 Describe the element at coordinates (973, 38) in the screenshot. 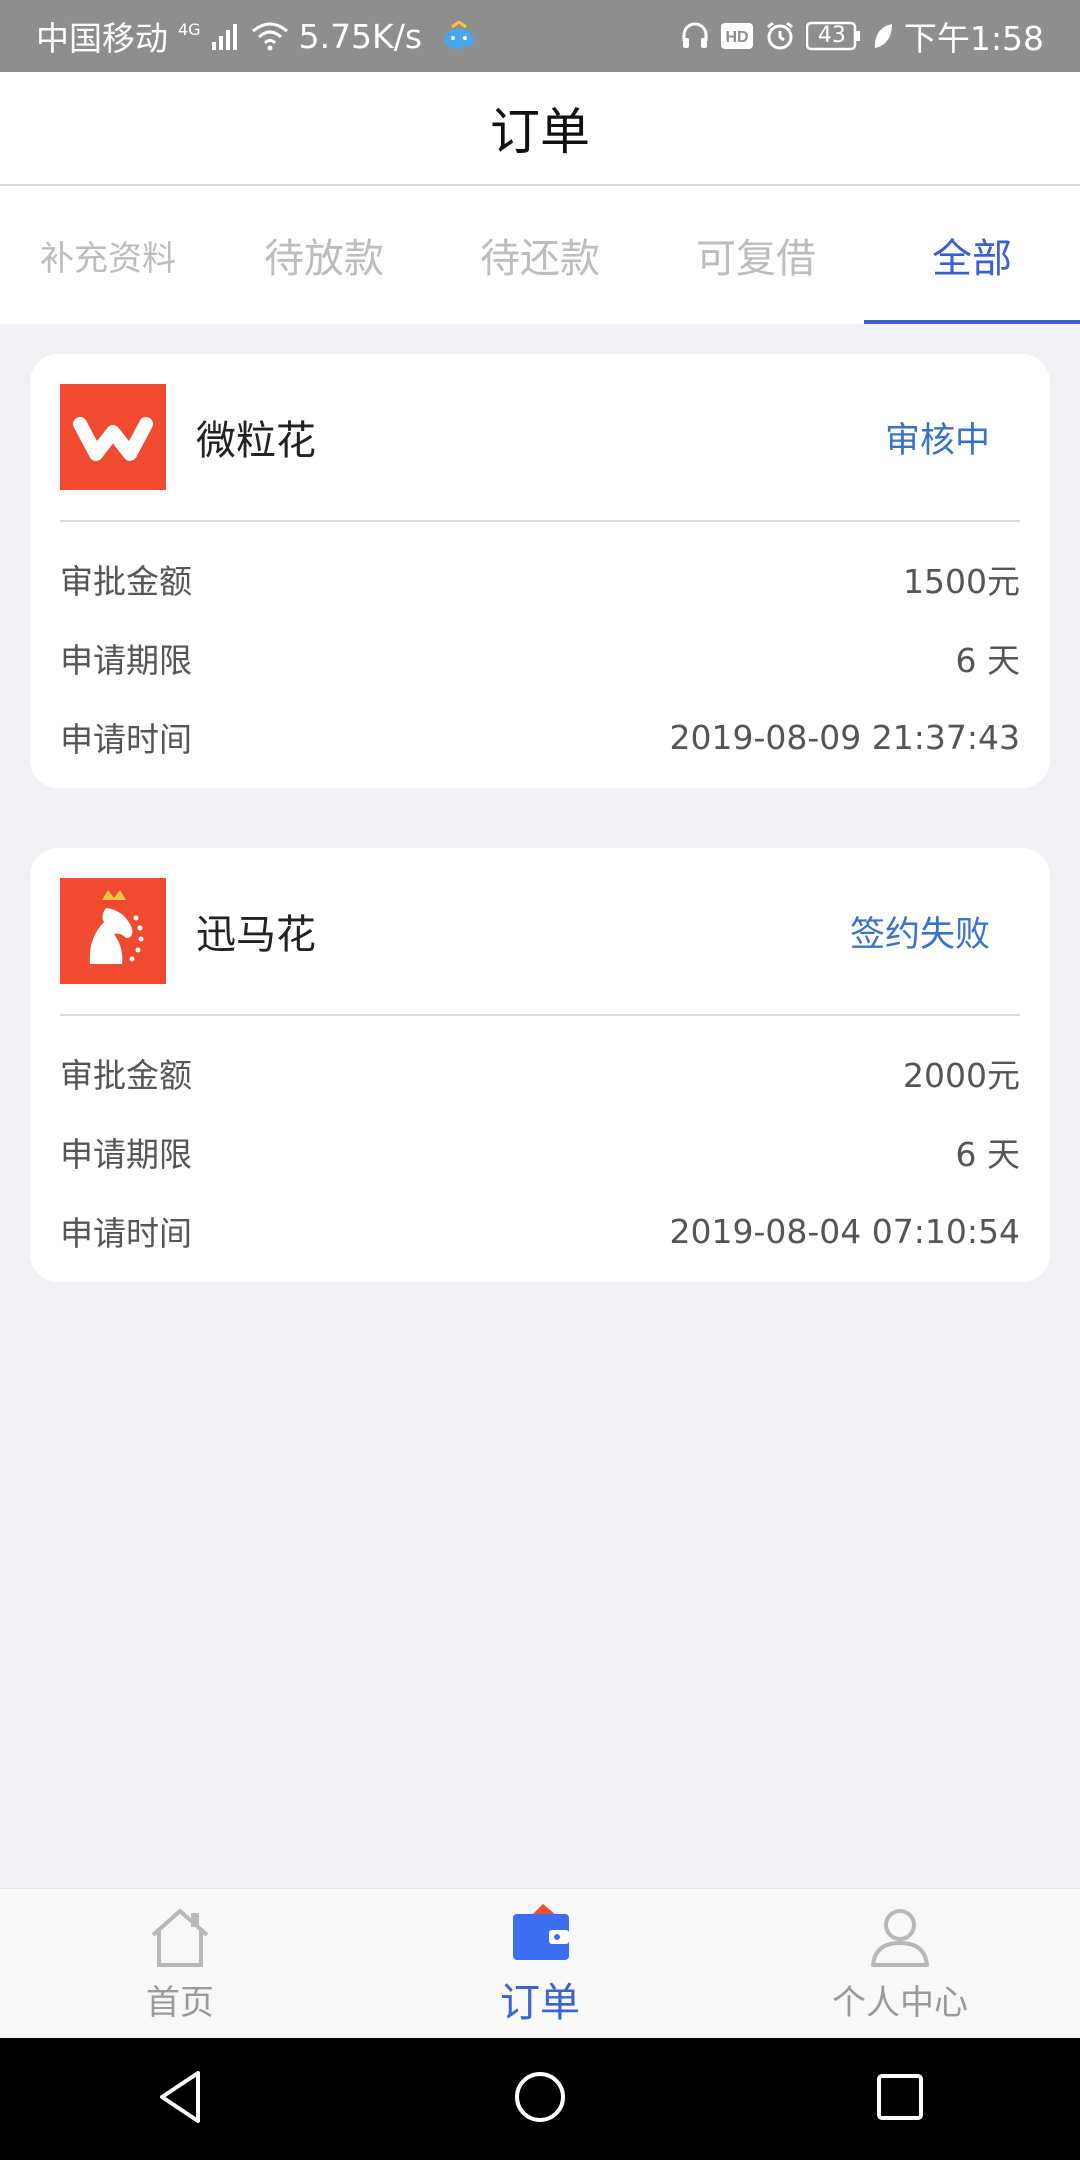

I see `clock-time: 下午1:58` at that location.